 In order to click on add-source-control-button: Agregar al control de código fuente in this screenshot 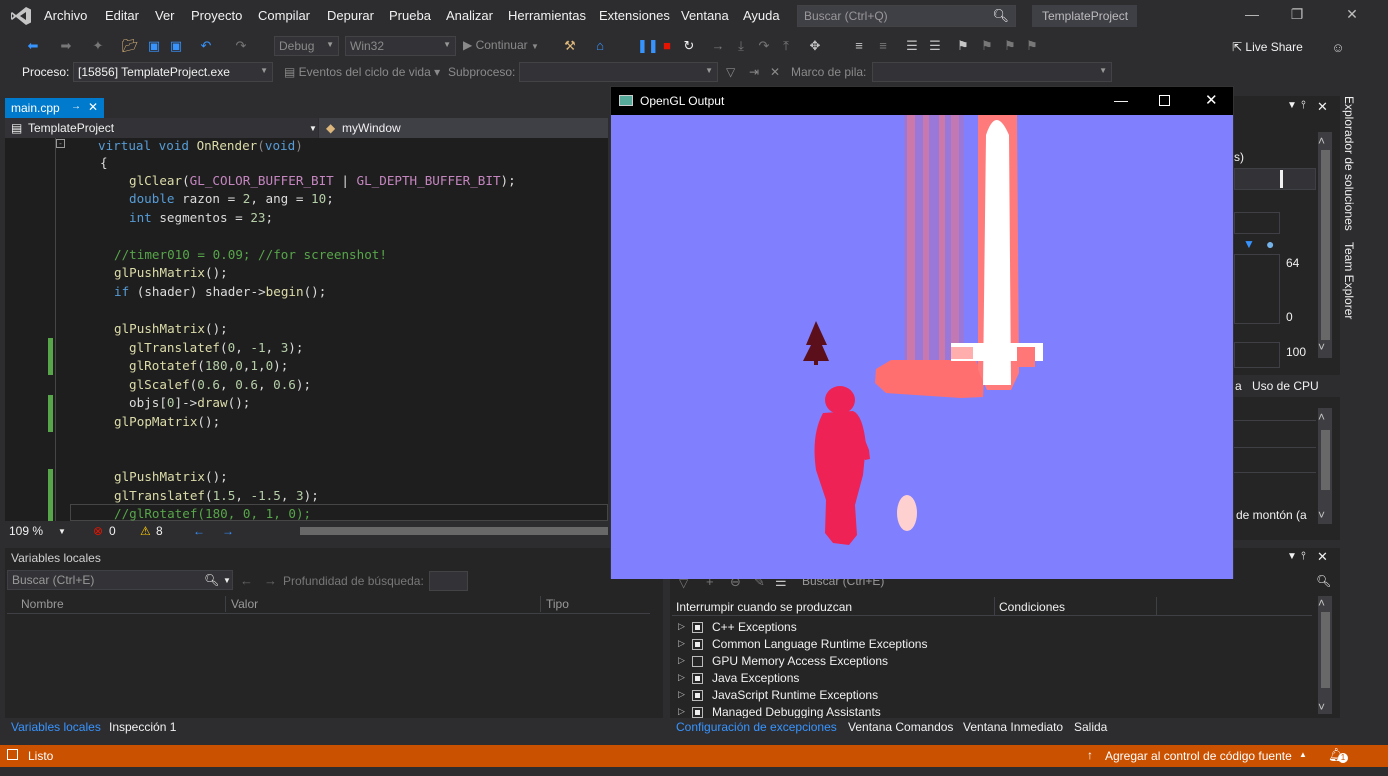, I will do `click(1198, 756)`.